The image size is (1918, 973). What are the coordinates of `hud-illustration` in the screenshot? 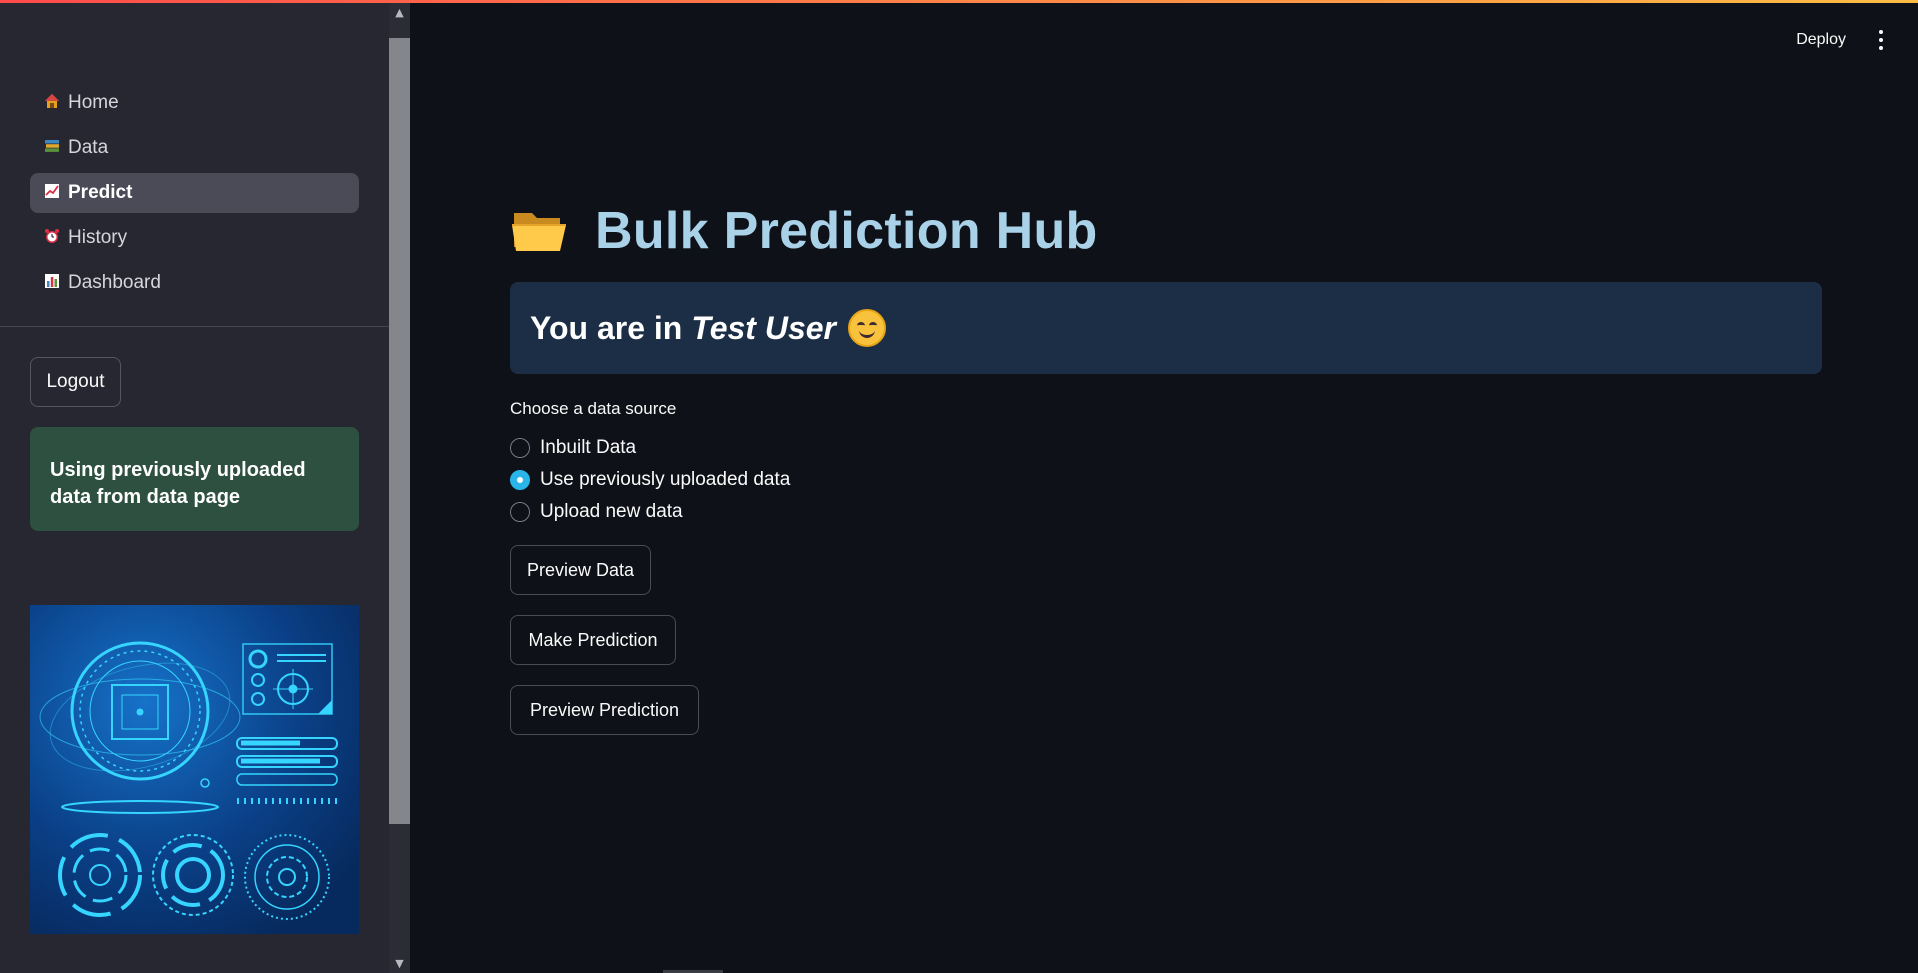 It's located at (194, 769).